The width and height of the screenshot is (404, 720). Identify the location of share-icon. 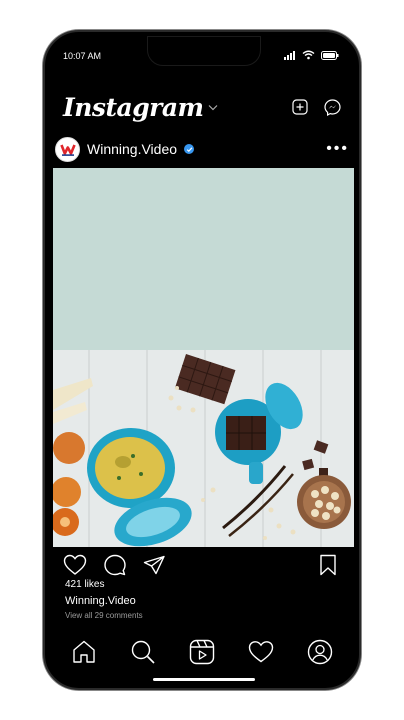
(154, 565).